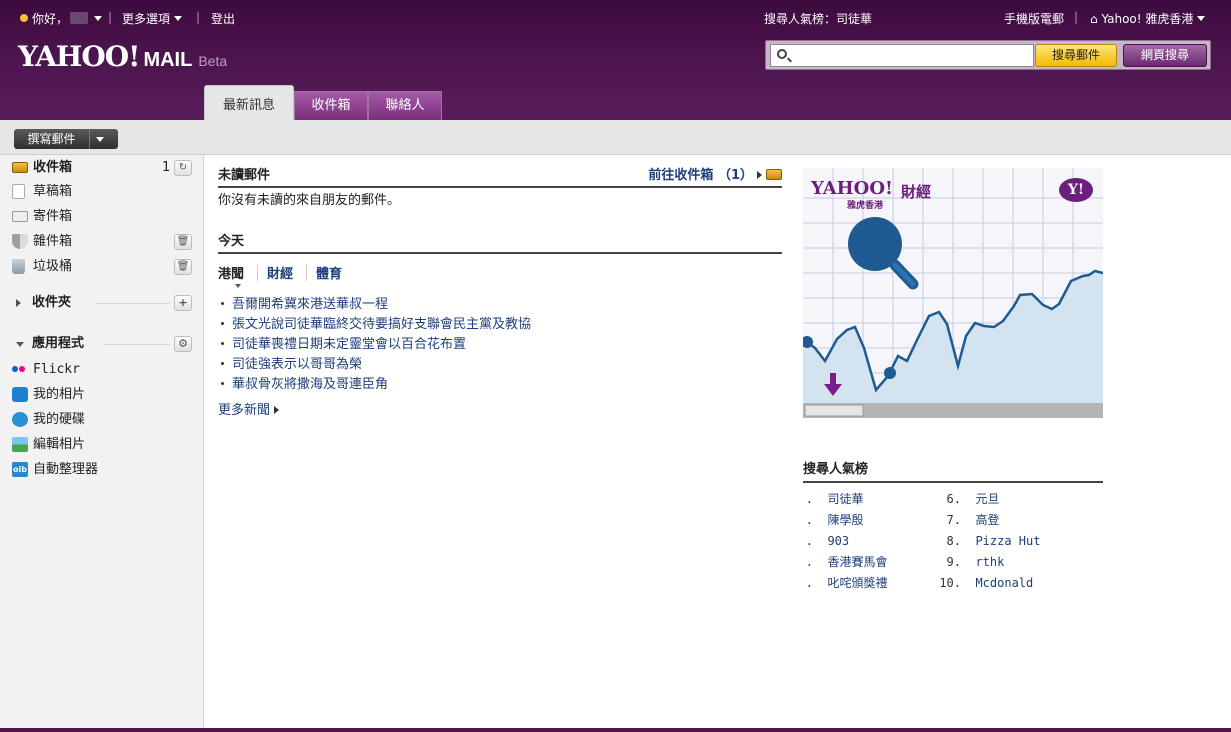 The height and width of the screenshot is (732, 1231). I want to click on today-title: 今天, so click(231, 241).